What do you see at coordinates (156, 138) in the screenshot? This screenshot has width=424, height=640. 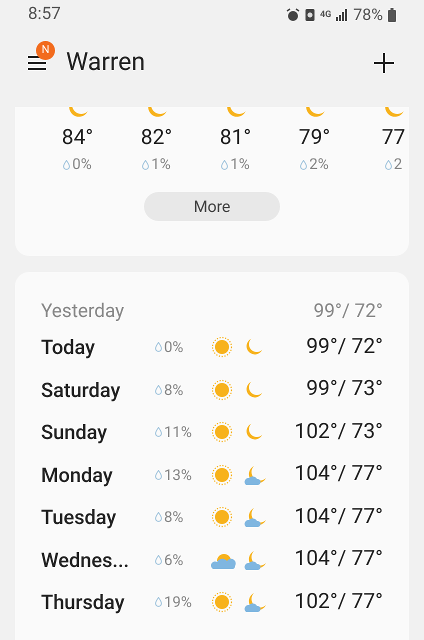 I see `hour-temperature: 82°` at bounding box center [156, 138].